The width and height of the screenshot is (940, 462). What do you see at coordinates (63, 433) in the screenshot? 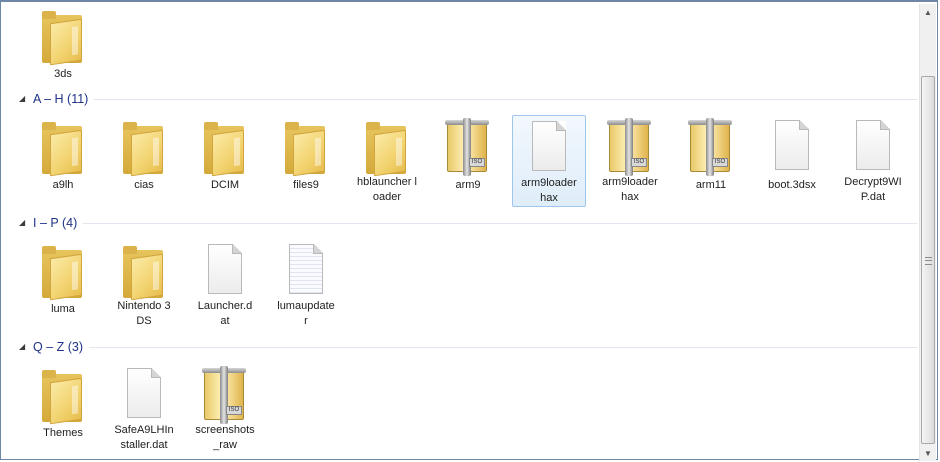
I see `file-item-label: Themes` at bounding box center [63, 433].